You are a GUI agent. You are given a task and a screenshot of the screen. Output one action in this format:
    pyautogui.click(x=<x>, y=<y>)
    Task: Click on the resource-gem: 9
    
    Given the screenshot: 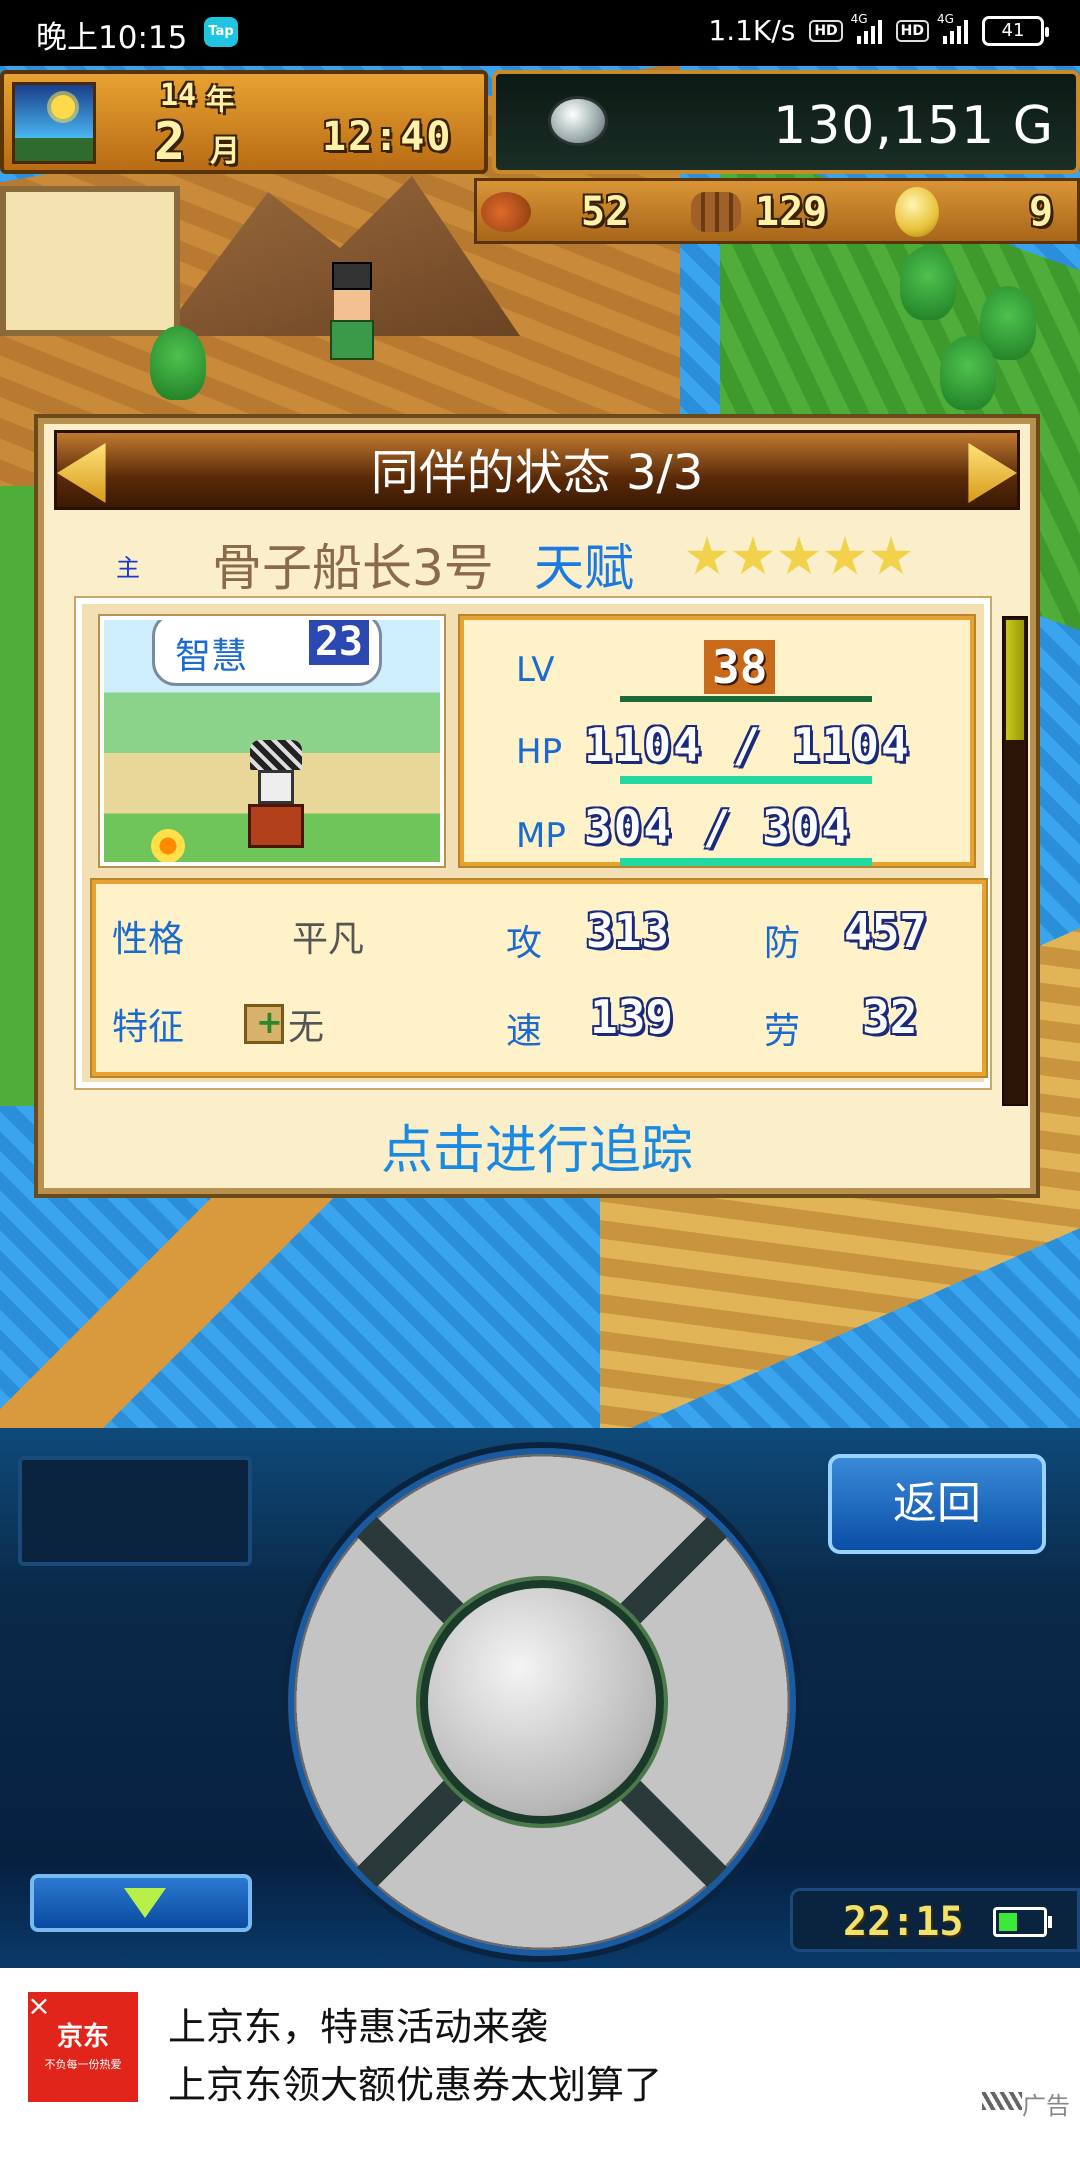 What is the action you would take?
    pyautogui.click(x=974, y=212)
    